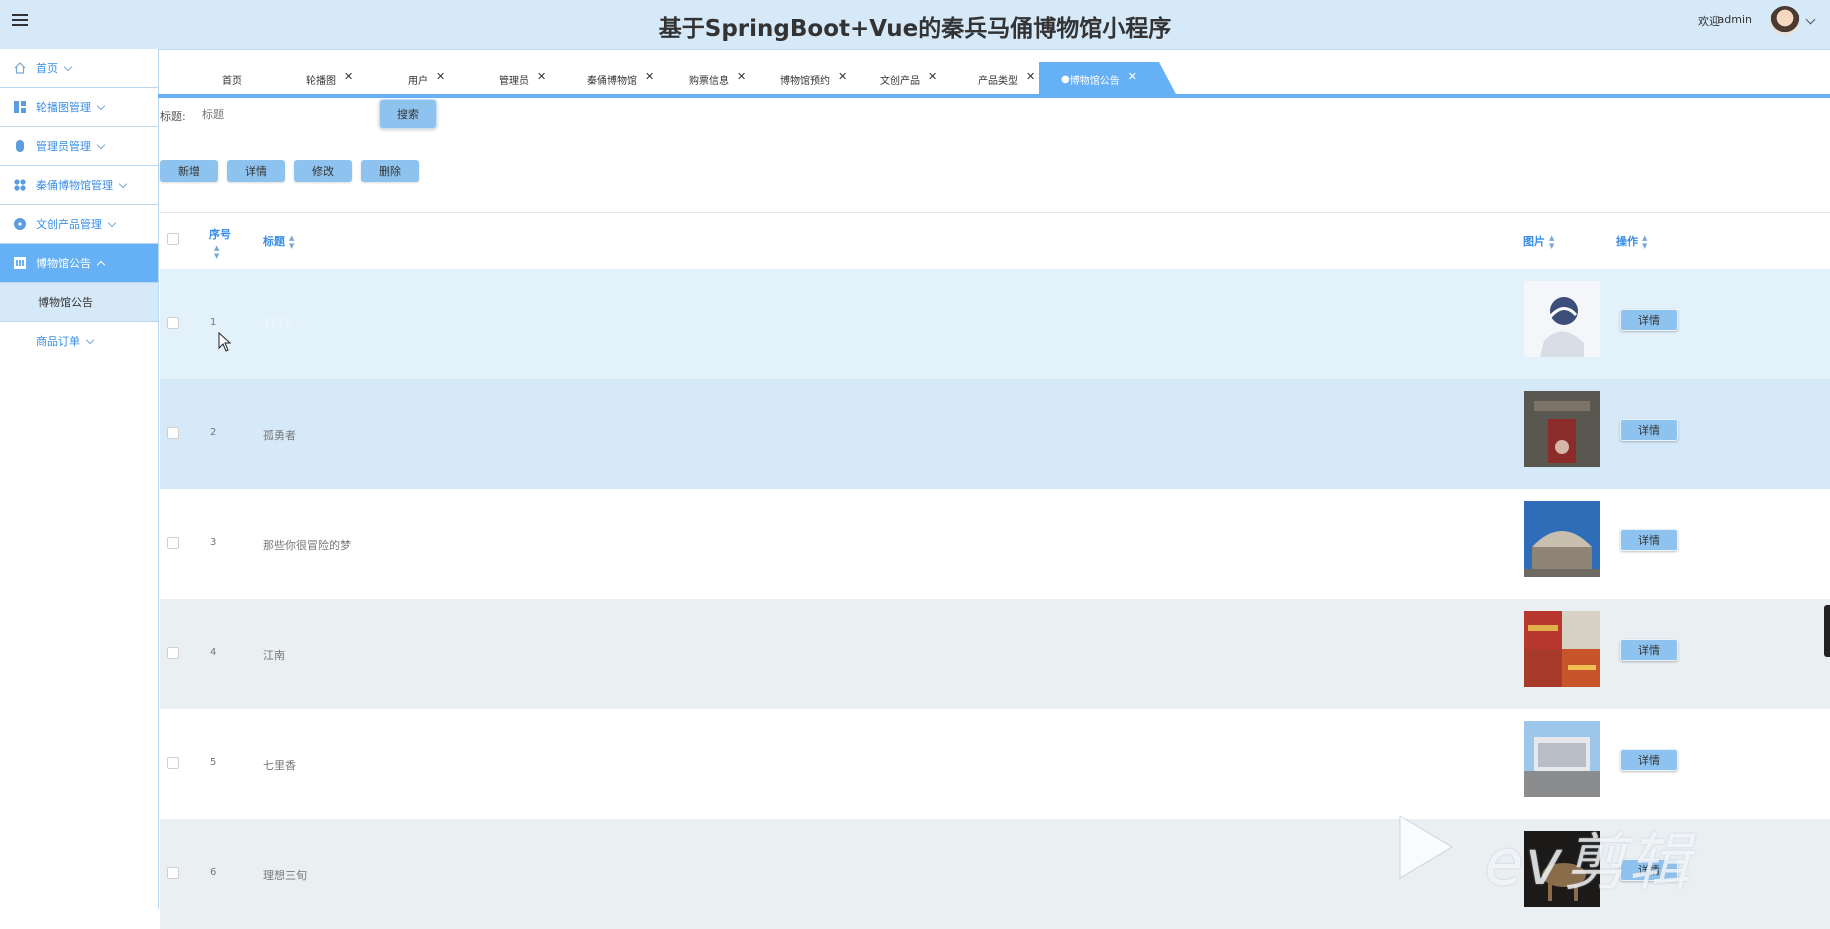  Describe the element at coordinates (58, 341) in the screenshot. I see `sidebar-item-label: 商品订单` at that location.